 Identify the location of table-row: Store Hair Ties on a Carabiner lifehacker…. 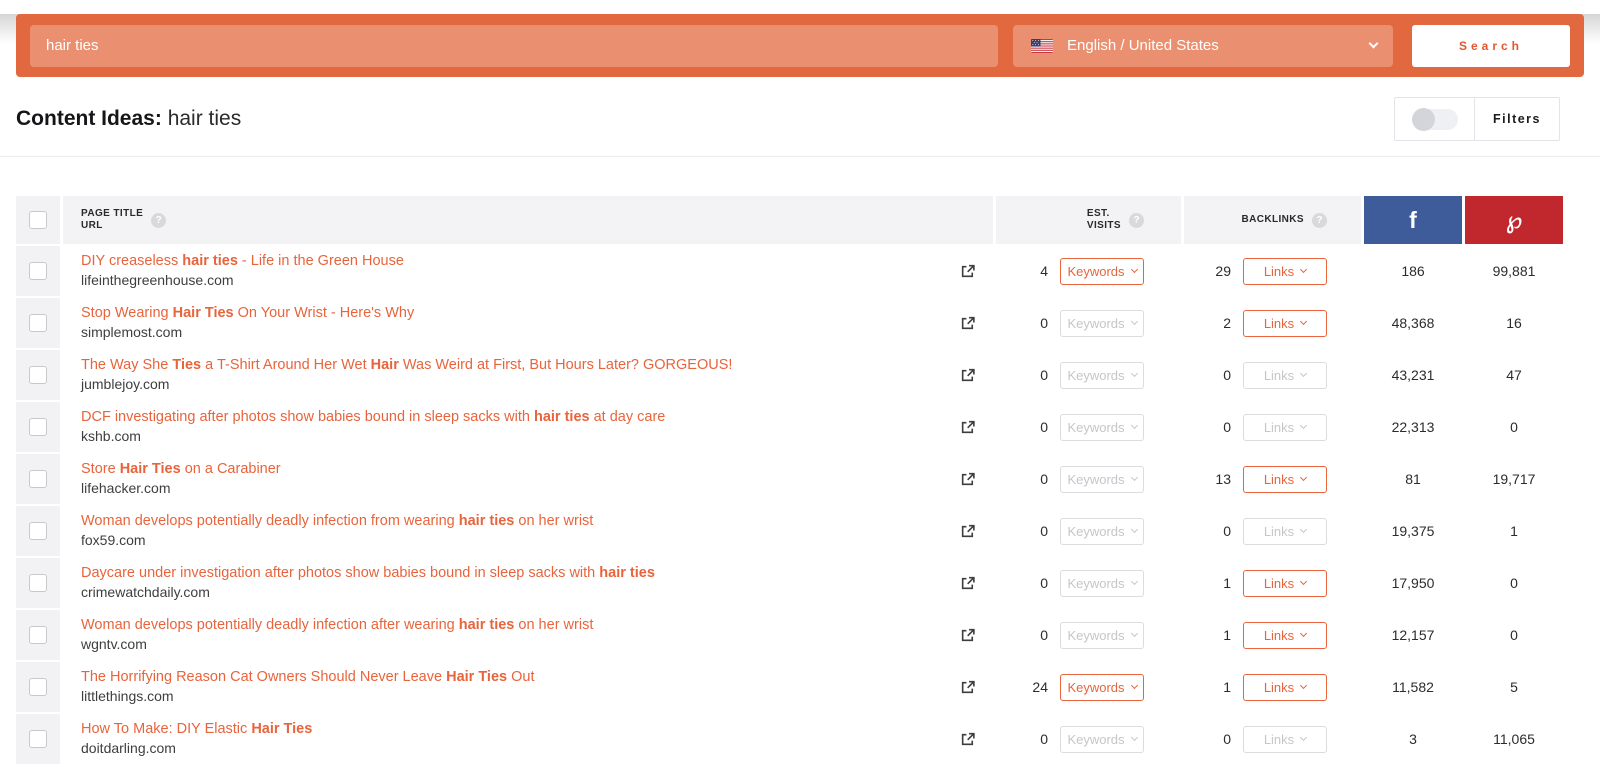
(528, 479).